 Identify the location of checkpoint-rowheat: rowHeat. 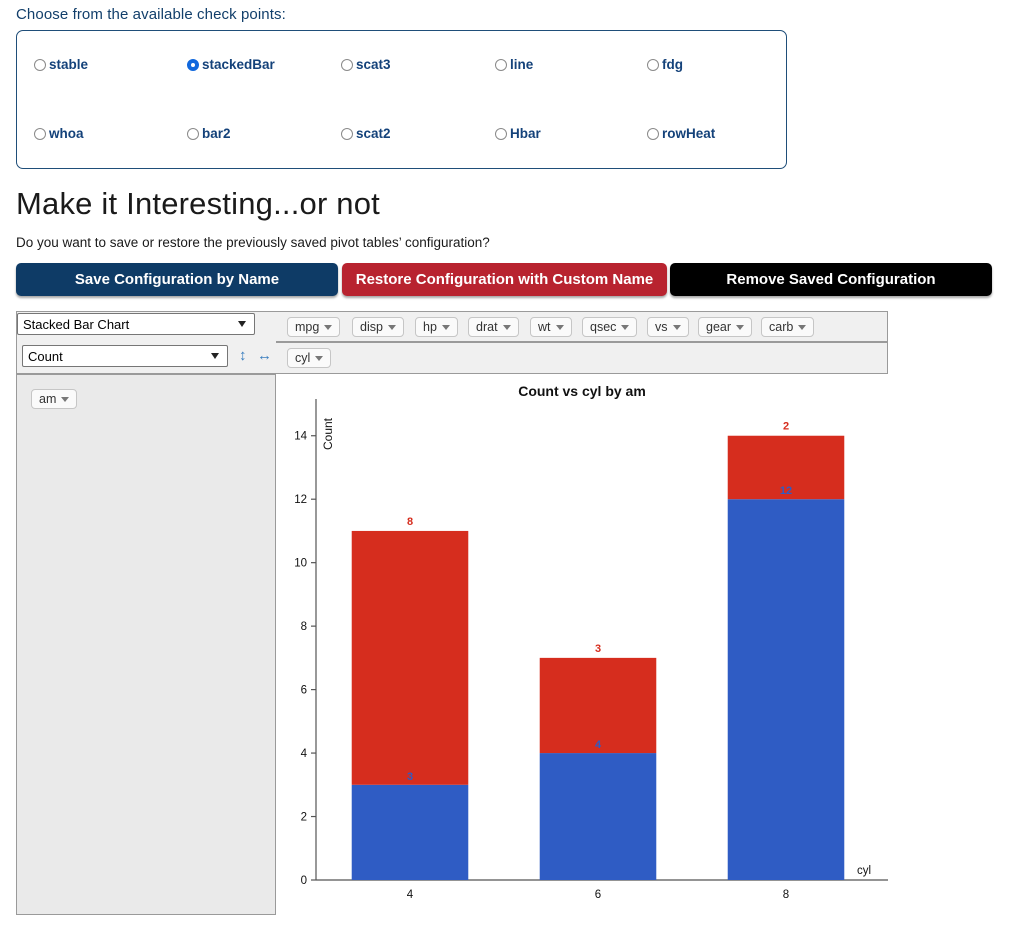
(681, 133).